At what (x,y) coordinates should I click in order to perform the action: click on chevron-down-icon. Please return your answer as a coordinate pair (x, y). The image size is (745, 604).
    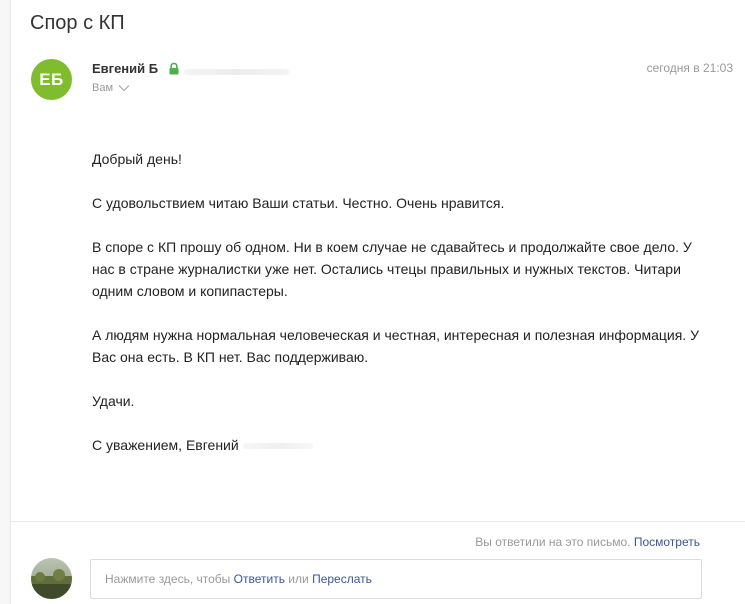
    Looking at the image, I should click on (124, 88).